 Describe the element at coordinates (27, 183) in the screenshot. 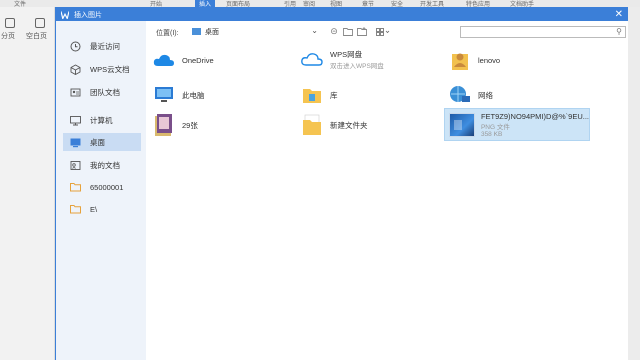

I see `background-left-toolbar: 分页 空白页` at that location.